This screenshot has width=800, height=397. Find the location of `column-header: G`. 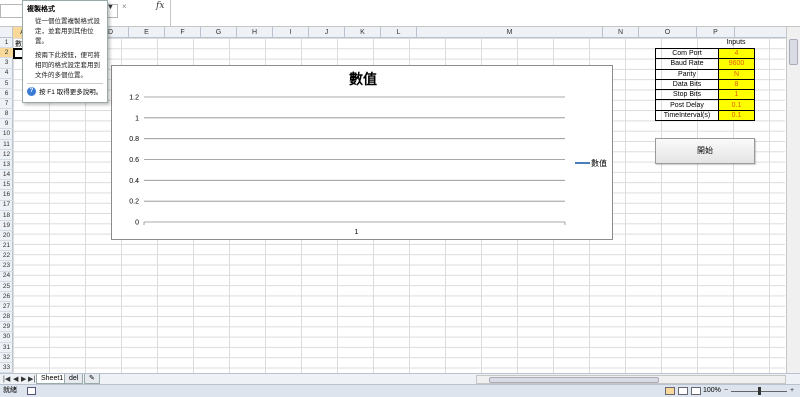

column-header: G is located at coordinates (219, 32).